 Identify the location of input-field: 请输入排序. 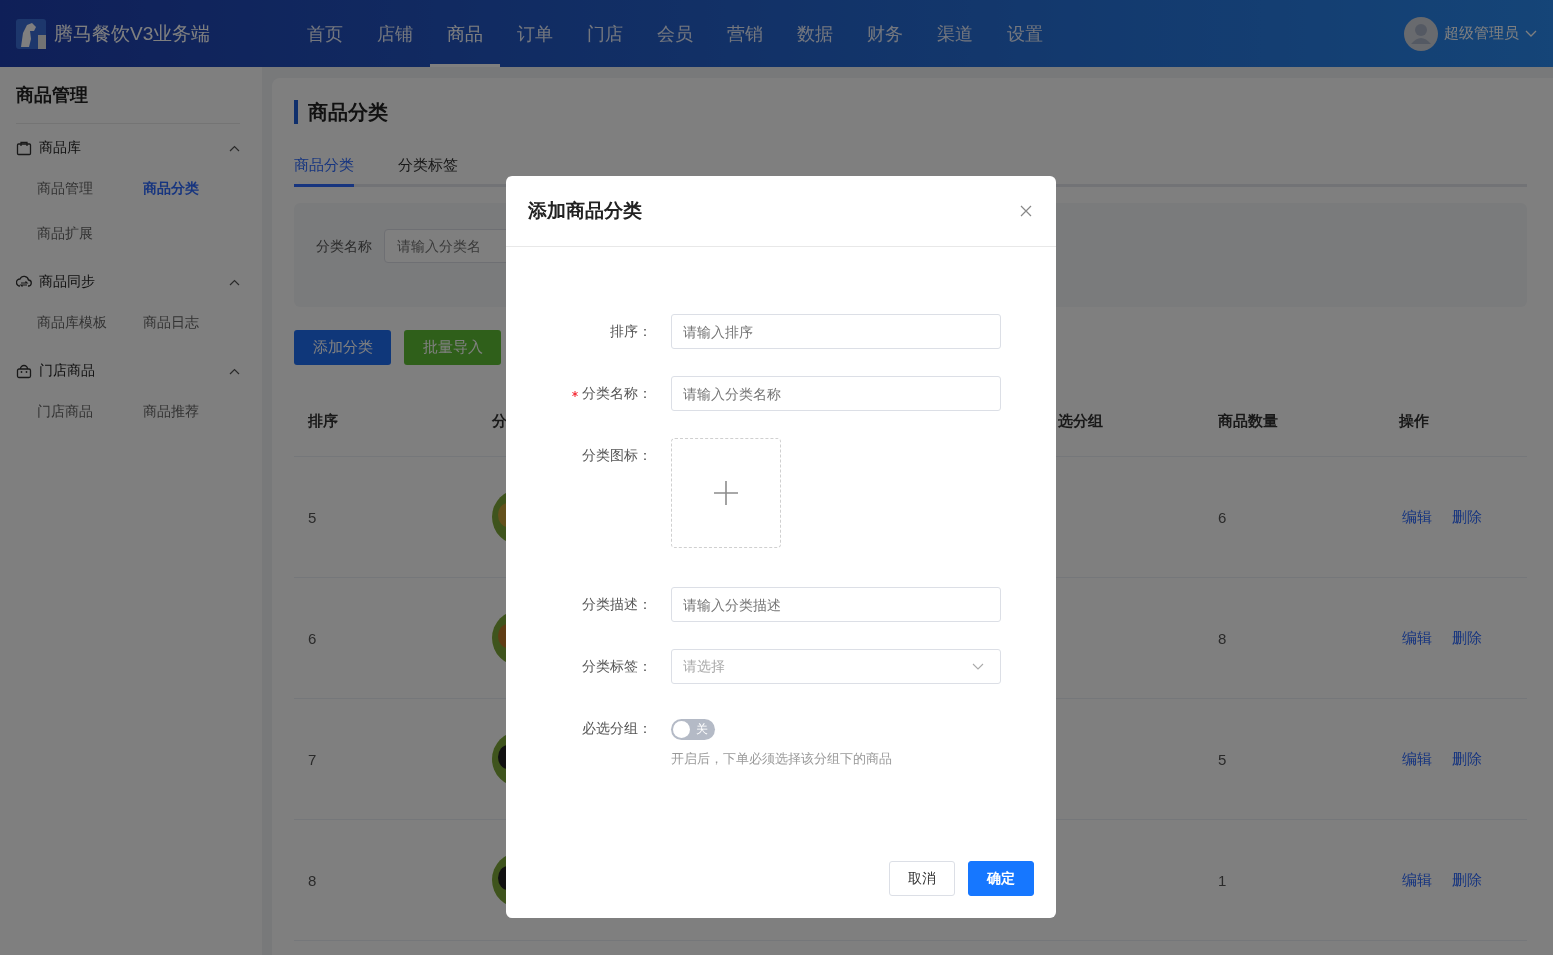
(836, 331).